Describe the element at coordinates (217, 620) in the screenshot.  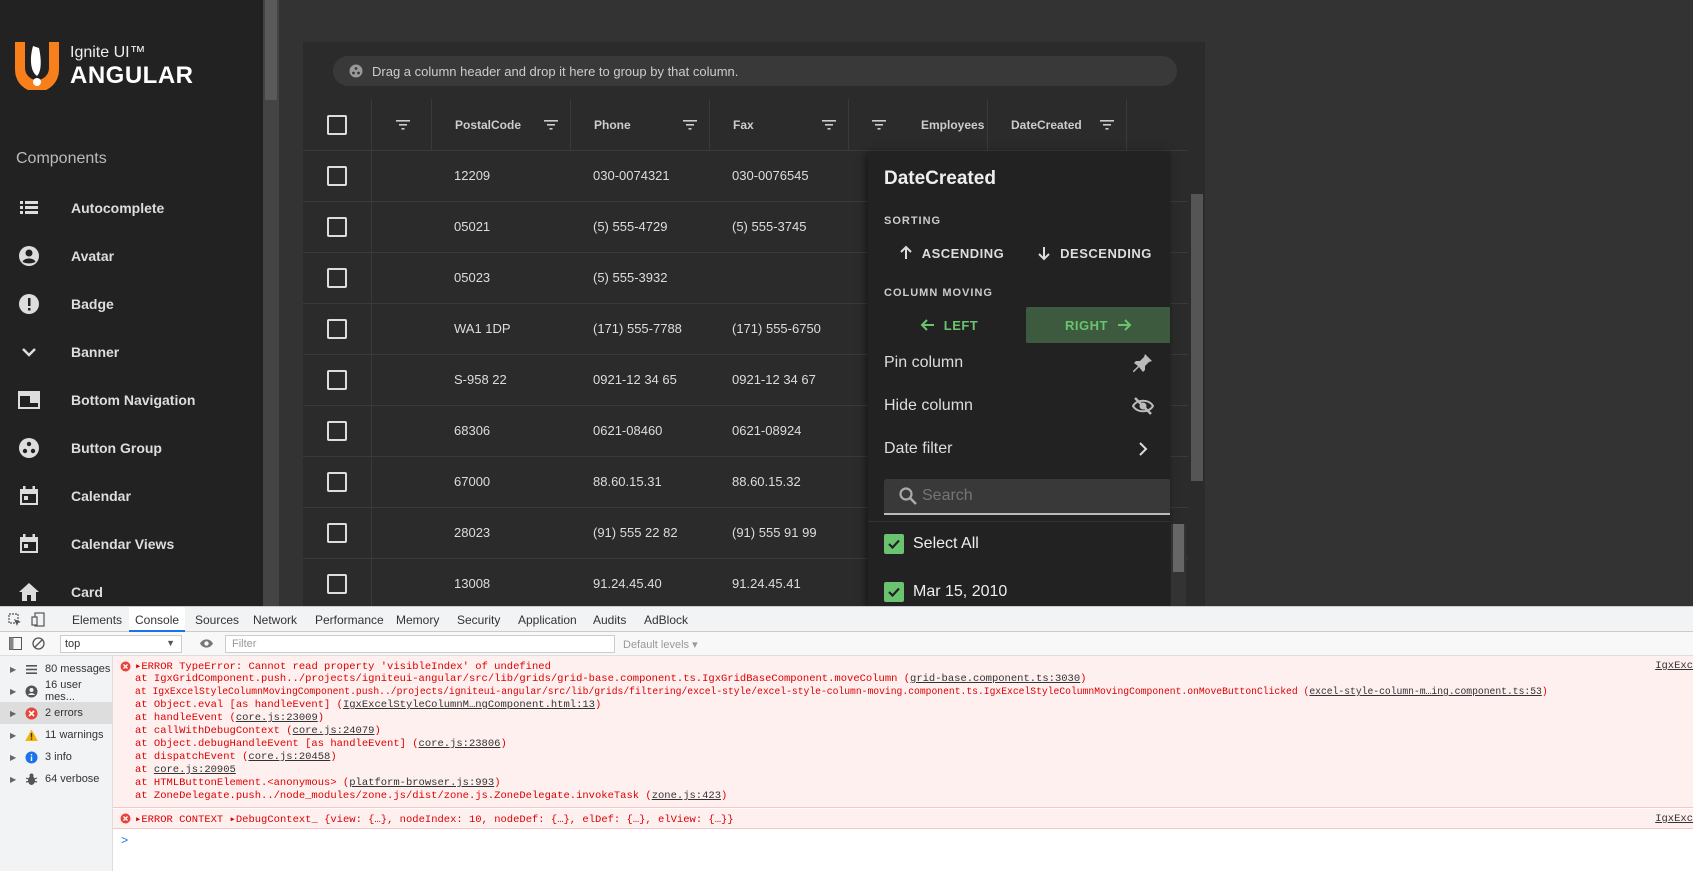
I see `tab-sources: Sources` at that location.